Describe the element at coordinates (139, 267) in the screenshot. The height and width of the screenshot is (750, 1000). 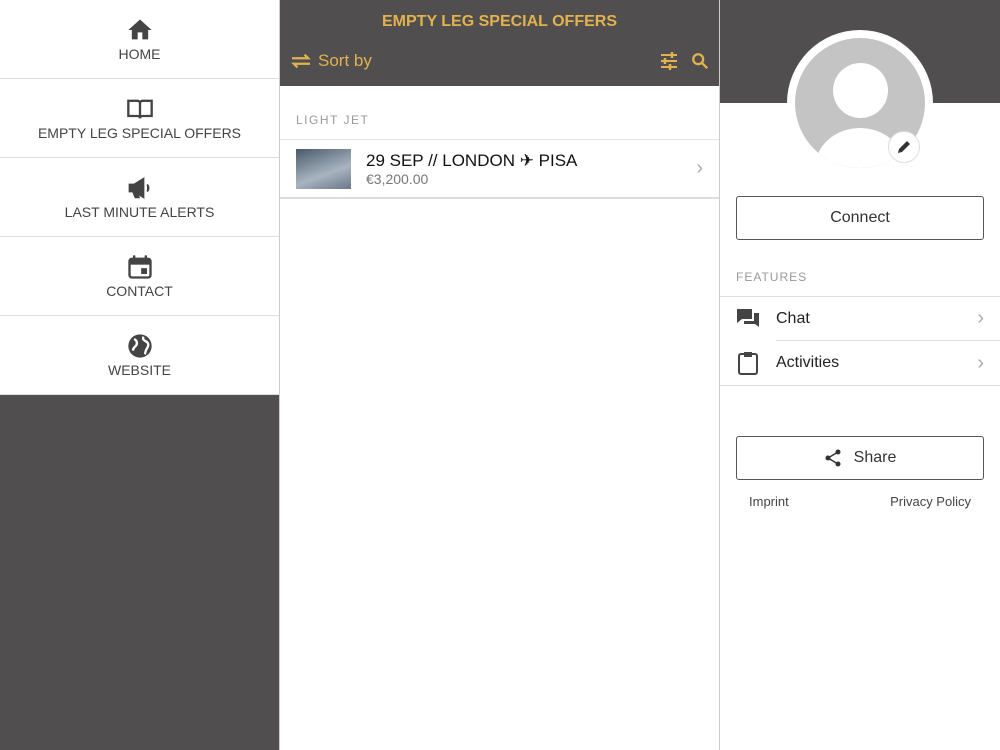
I see `calendar-icon` at that location.